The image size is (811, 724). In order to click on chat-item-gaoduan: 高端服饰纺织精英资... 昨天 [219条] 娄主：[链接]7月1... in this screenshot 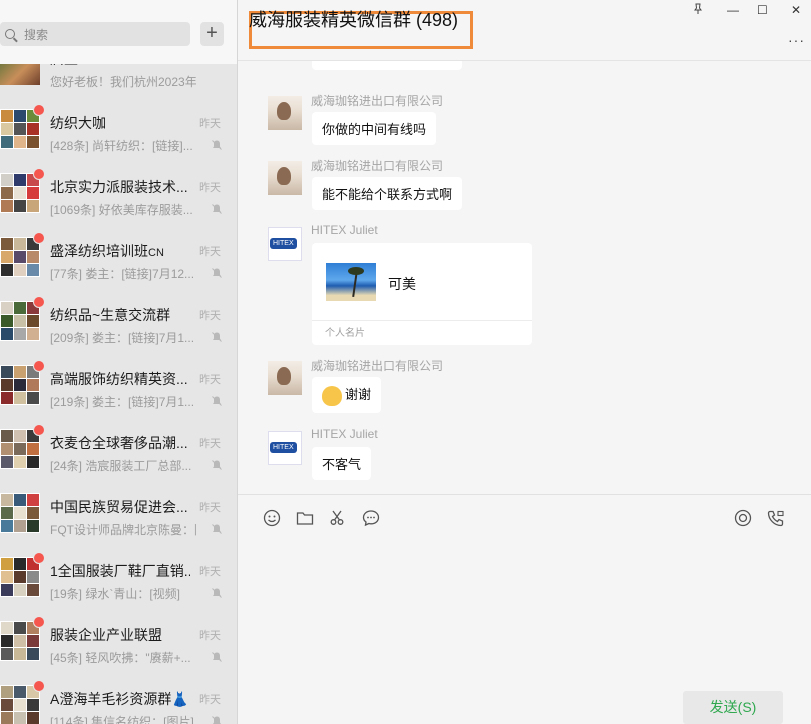, I will do `click(118, 385)`.